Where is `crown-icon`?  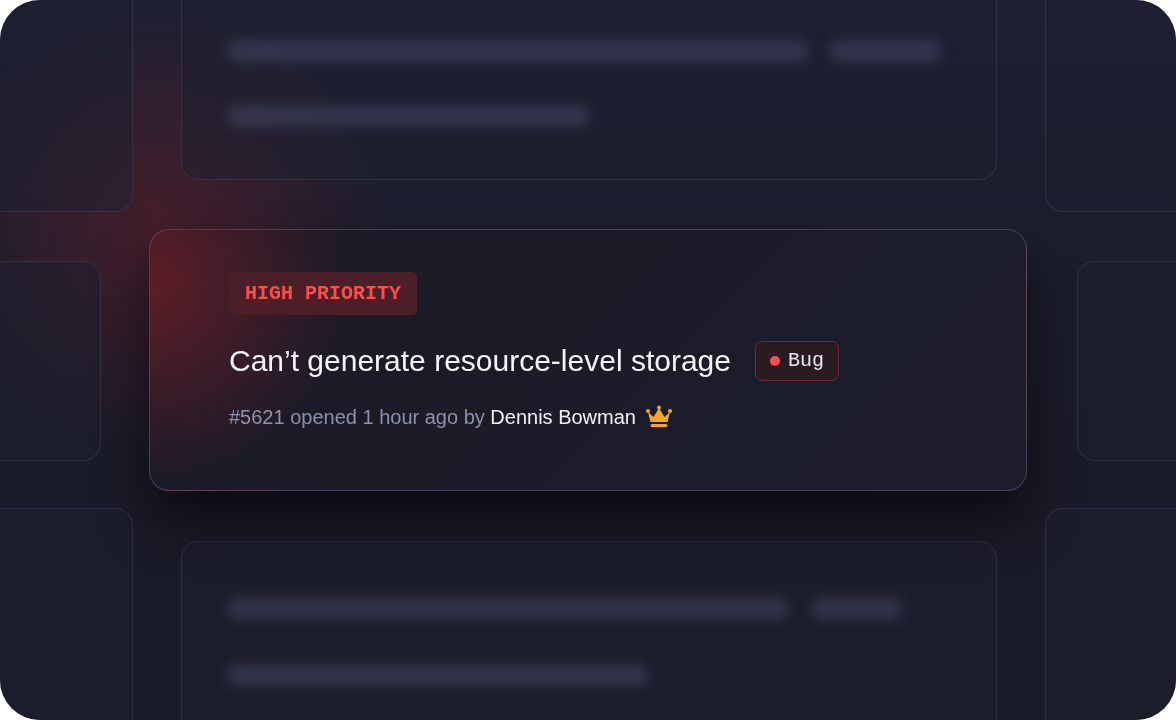 crown-icon is located at coordinates (658, 417).